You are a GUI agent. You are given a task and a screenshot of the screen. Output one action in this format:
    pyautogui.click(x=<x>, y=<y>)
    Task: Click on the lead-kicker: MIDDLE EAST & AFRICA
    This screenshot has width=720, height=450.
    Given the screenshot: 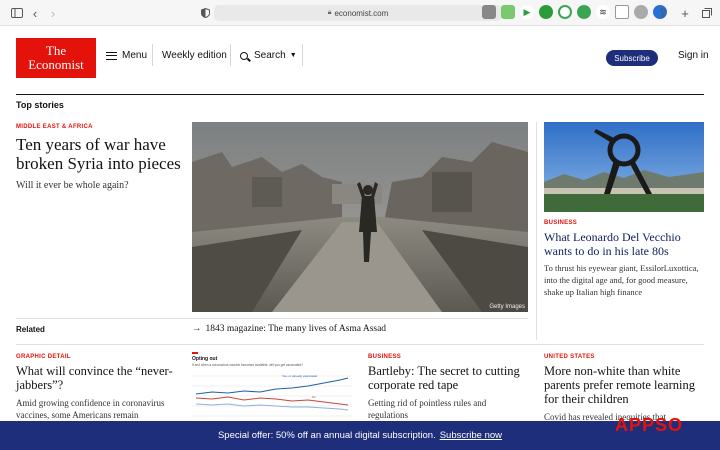 What is the action you would take?
    pyautogui.click(x=101, y=127)
    